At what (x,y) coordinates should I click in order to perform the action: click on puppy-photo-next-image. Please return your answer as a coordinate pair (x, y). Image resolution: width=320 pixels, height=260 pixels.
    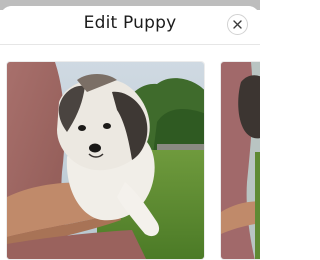
    Looking at the image, I should click on (240, 160).